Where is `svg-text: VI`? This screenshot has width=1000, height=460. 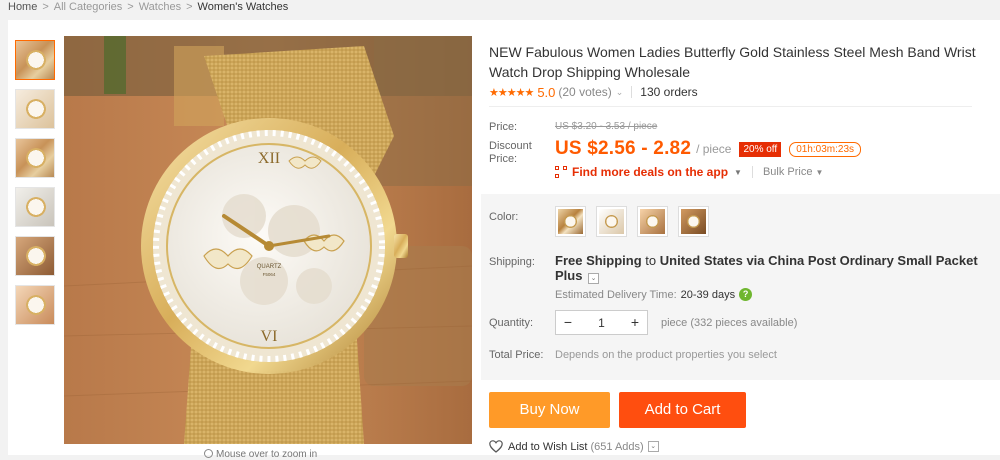
svg-text: VI is located at coordinates (269, 336).